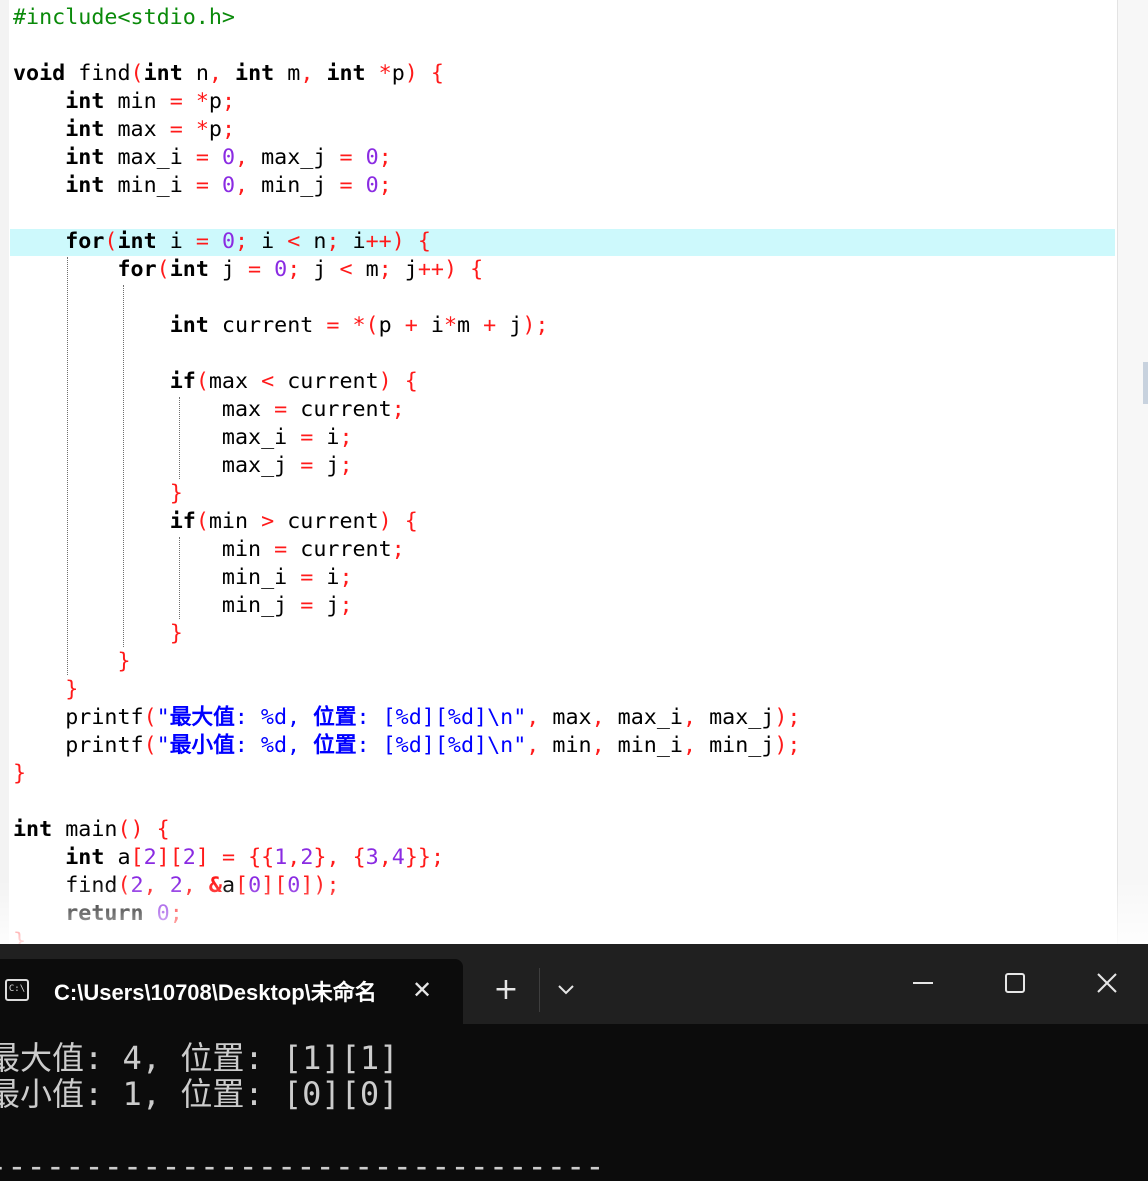 The image size is (1148, 1185). I want to click on code-line: int a[2][2] = {{1,2}, {3,4}};, so click(228, 858).